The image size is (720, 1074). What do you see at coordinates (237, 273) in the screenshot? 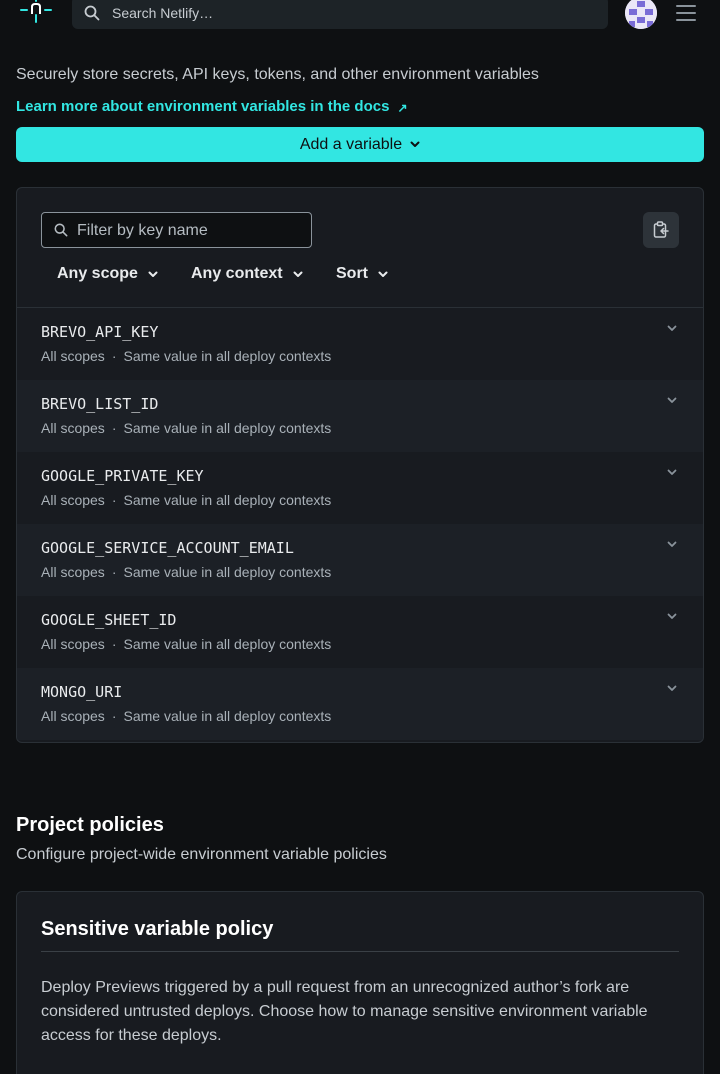
I see `context-filter-label: Any context` at bounding box center [237, 273].